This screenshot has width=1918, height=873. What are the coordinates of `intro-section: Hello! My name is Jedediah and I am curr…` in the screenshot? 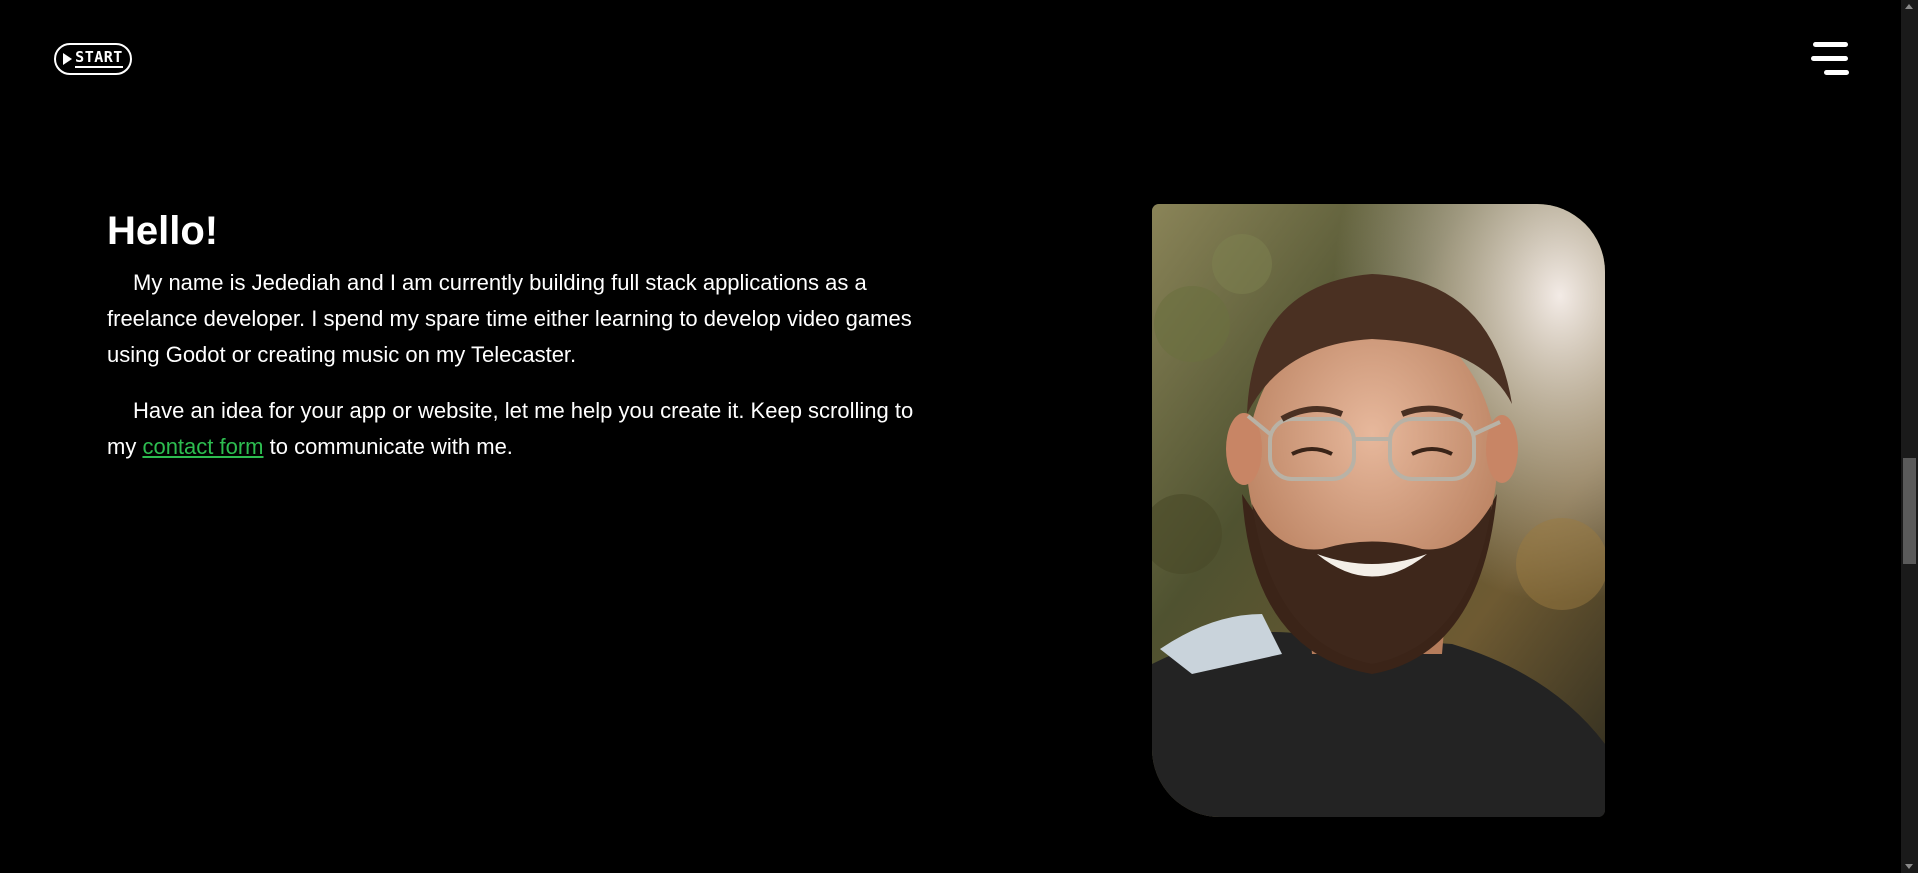 It's located at (527, 344).